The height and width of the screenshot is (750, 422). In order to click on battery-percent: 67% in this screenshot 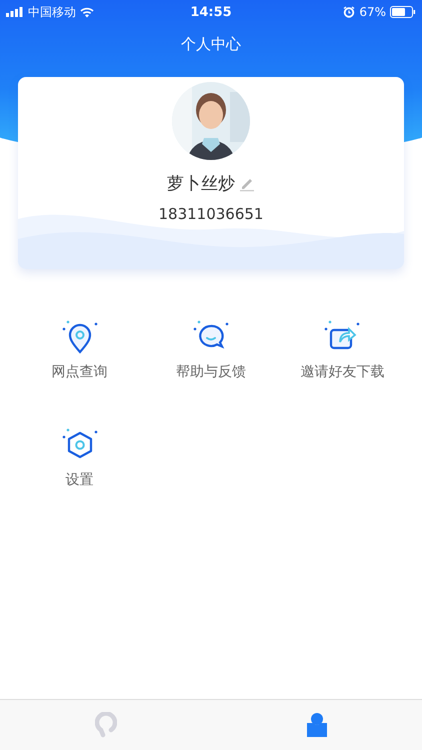, I will do `click(372, 12)`.